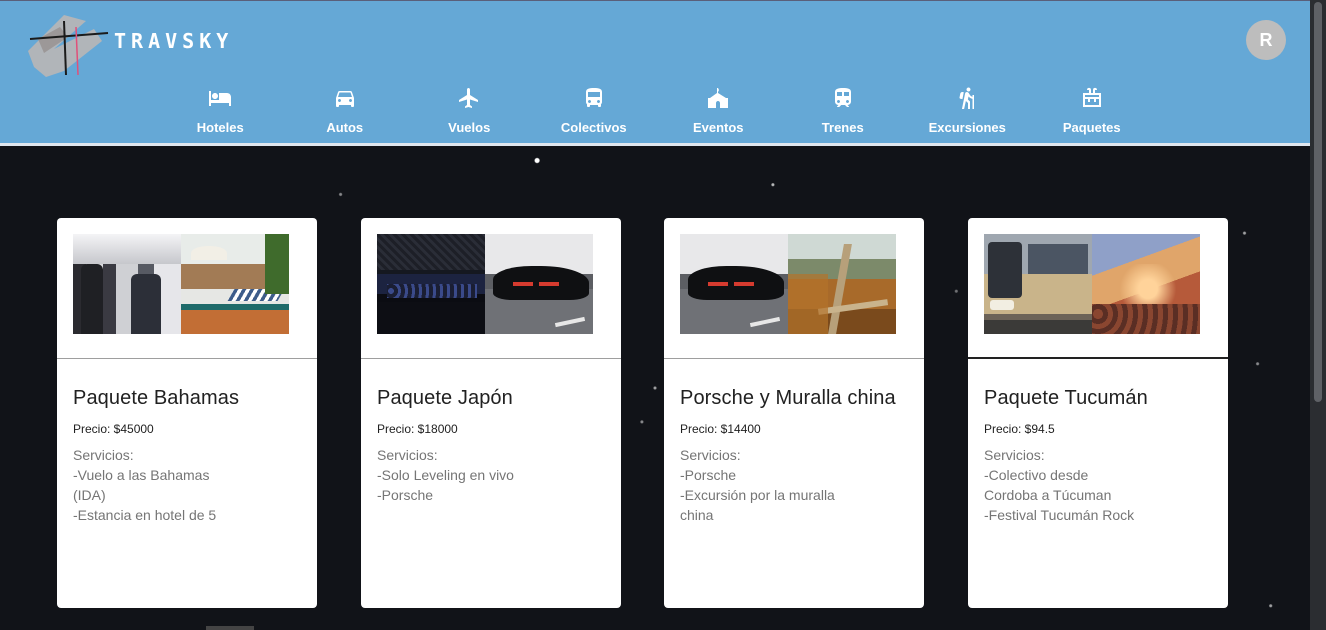 This screenshot has height=630, width=1326. Describe the element at coordinates (220, 127) in the screenshot. I see `nav-label: Hoteles` at that location.